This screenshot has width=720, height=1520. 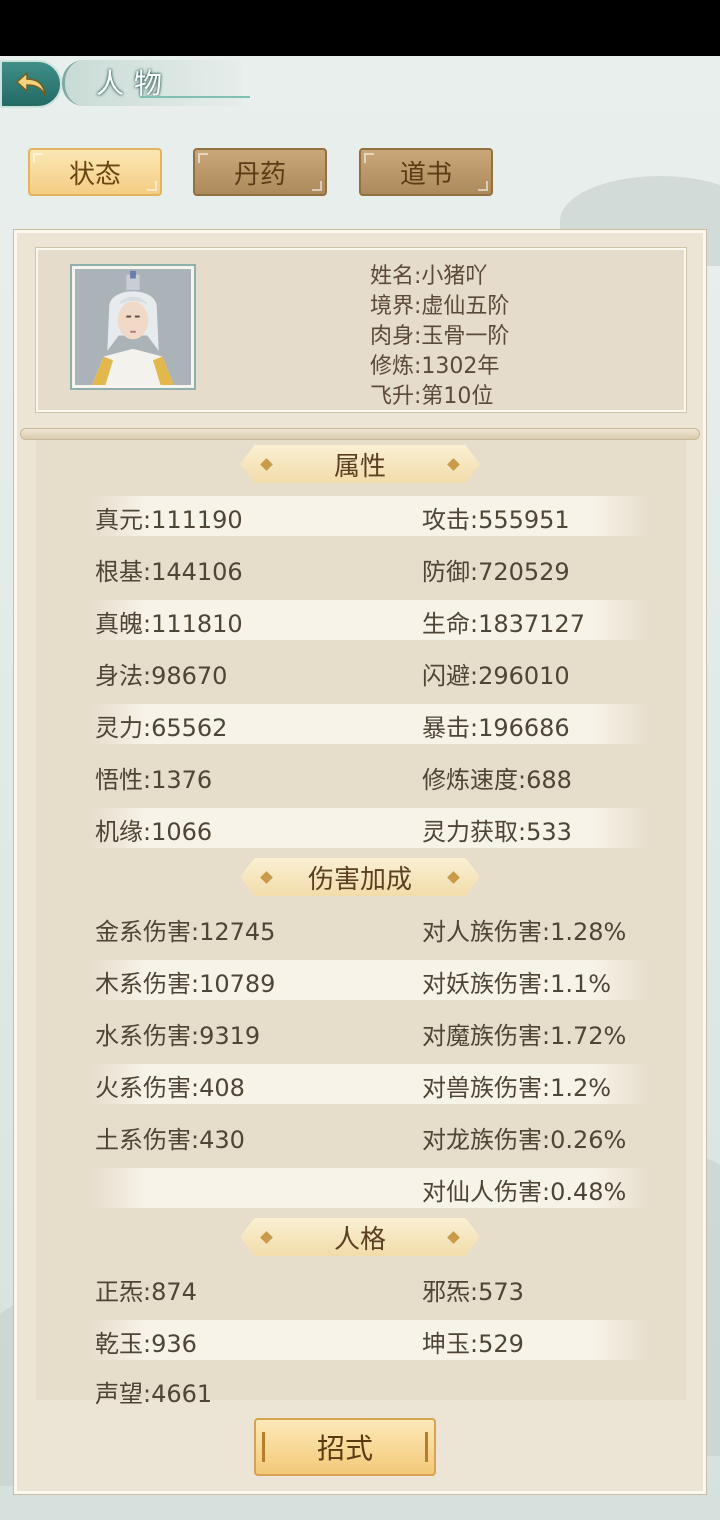 I want to click on skills-button: 招式, so click(x=345, y=1447).